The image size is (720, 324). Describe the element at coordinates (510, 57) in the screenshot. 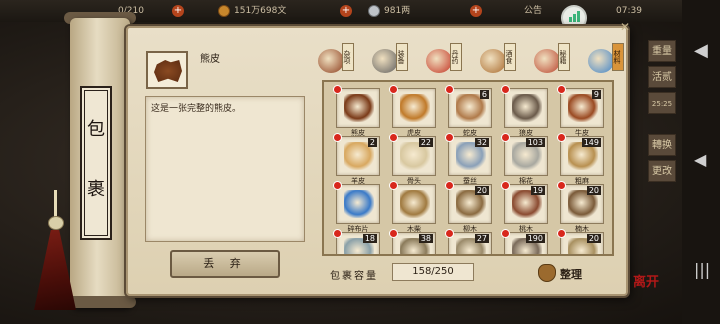

I see `category-label: 酒食` at that location.